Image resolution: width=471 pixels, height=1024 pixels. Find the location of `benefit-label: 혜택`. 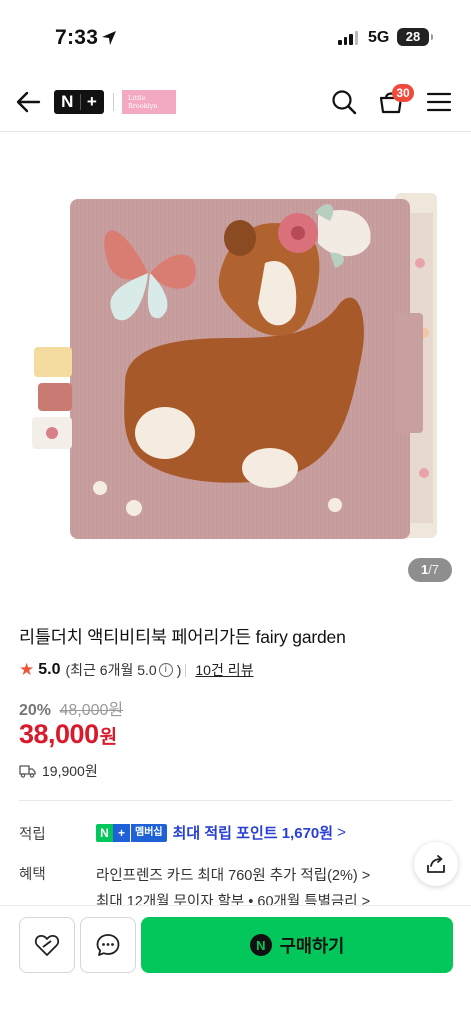

benefit-label: 혜택 is located at coordinates (32, 875).